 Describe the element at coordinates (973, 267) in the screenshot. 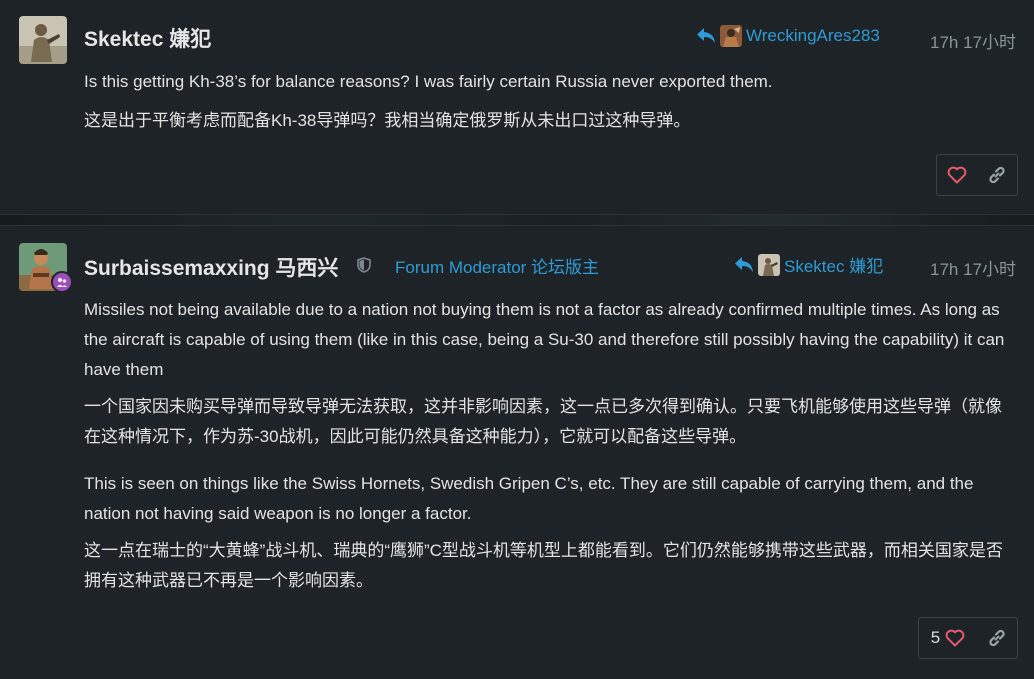

I see `post-date: 17h 17小时` at that location.